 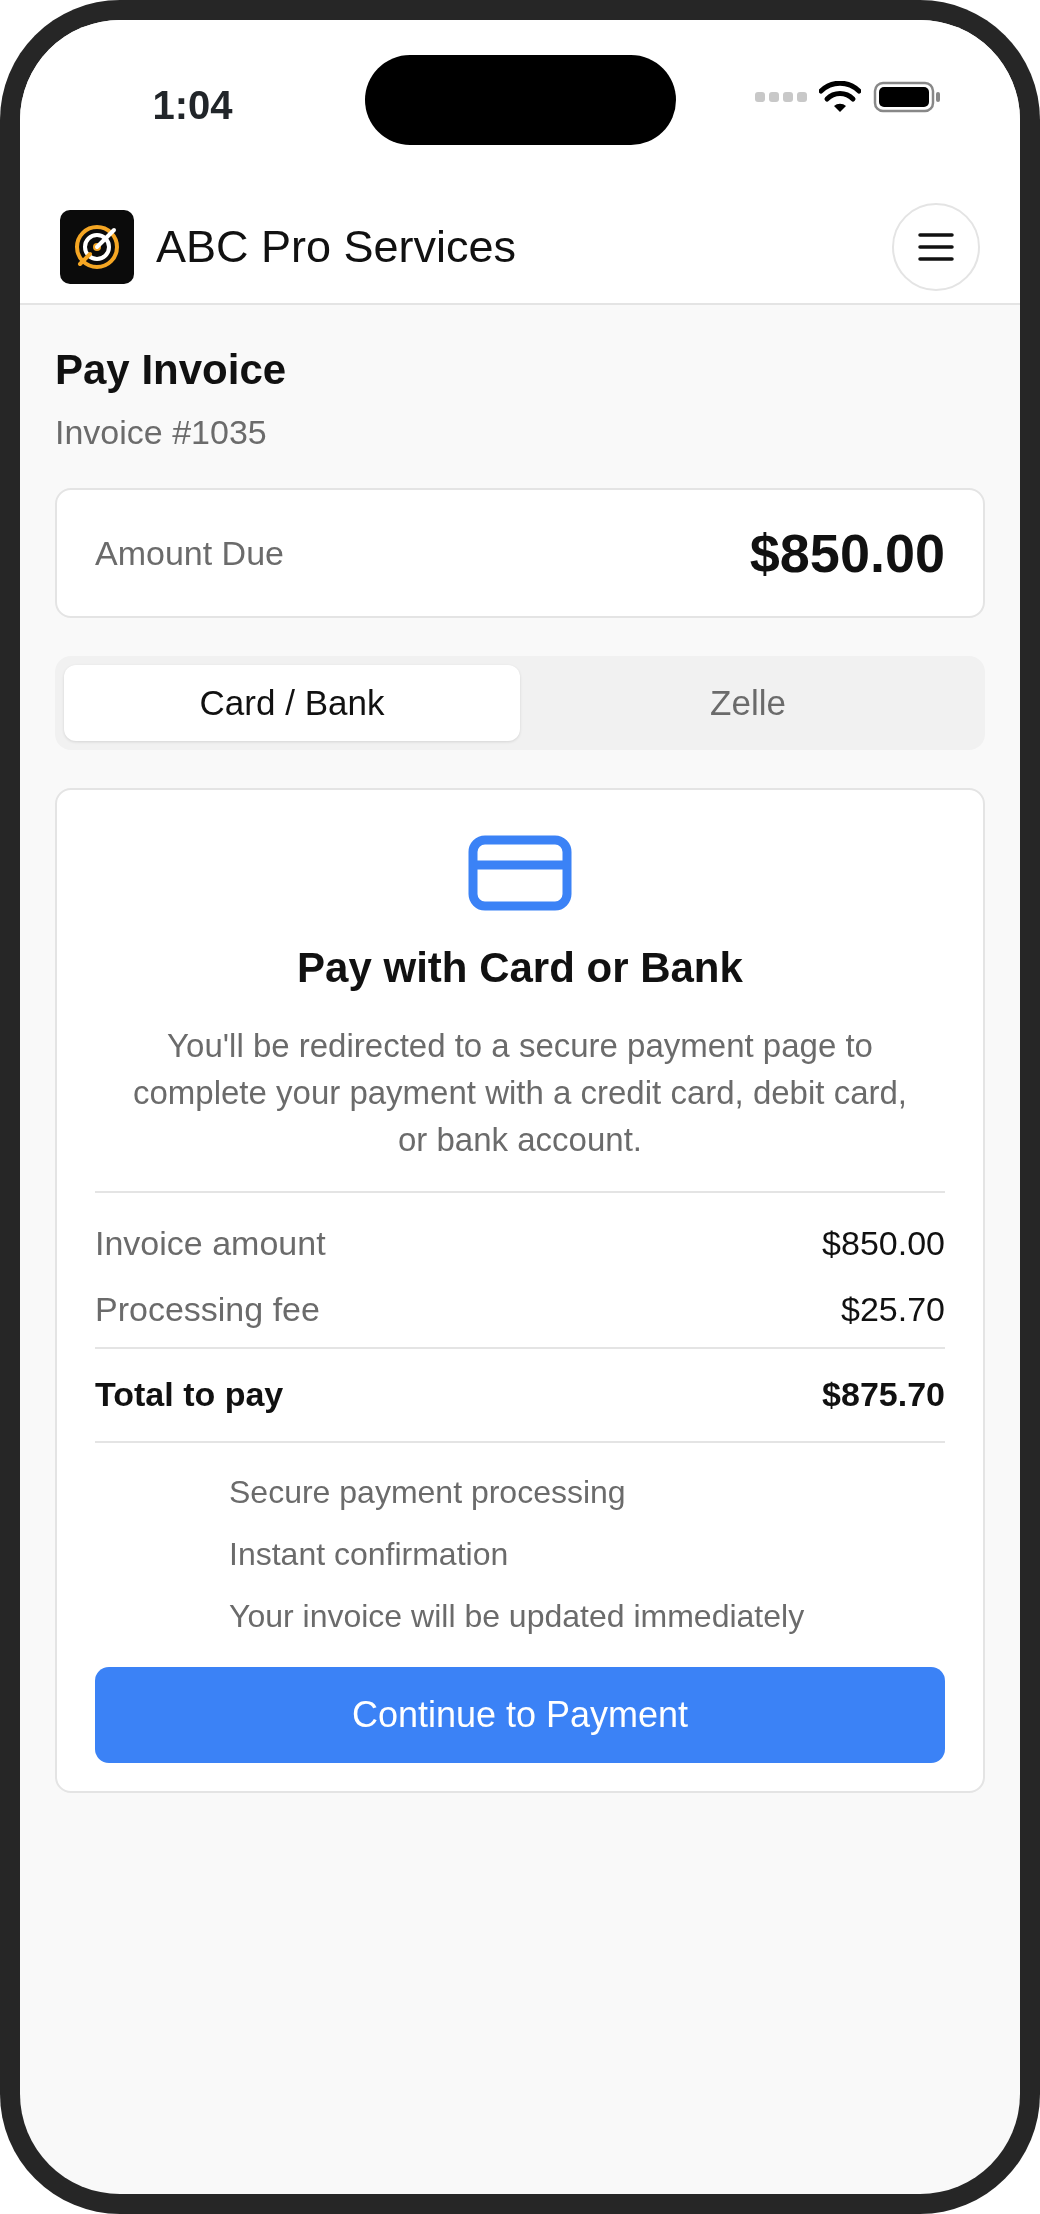 What do you see at coordinates (847, 553) in the screenshot?
I see `amount-value: $850.00` at bounding box center [847, 553].